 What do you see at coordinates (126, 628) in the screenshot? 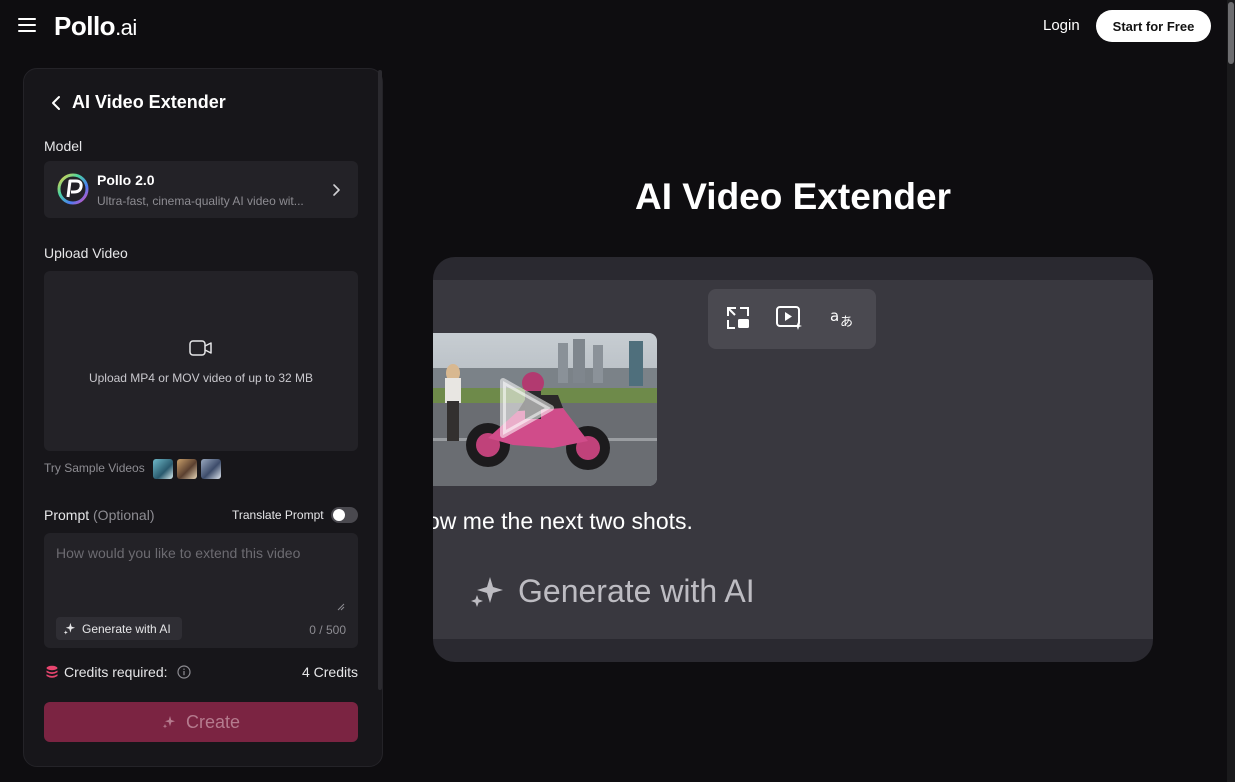
I see `generate-with-ai-label: Generate with AI` at bounding box center [126, 628].